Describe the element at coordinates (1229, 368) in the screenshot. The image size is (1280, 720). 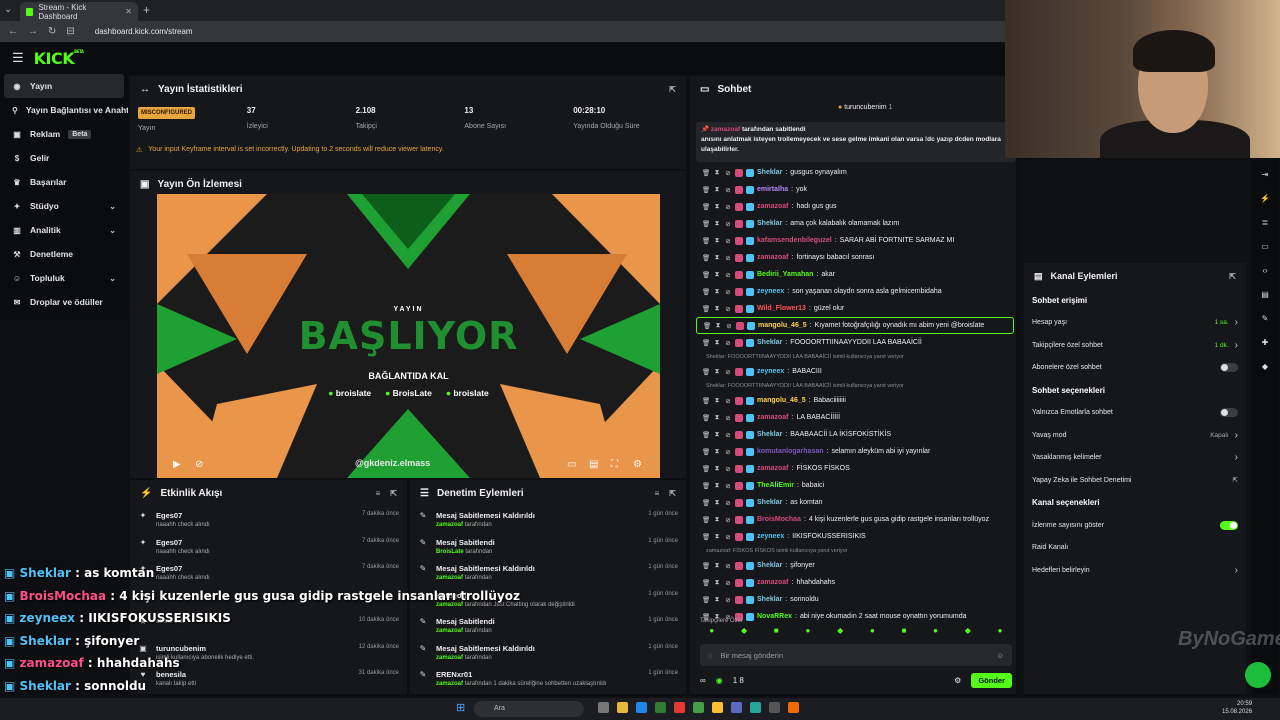
I see `toggle-switch` at that location.